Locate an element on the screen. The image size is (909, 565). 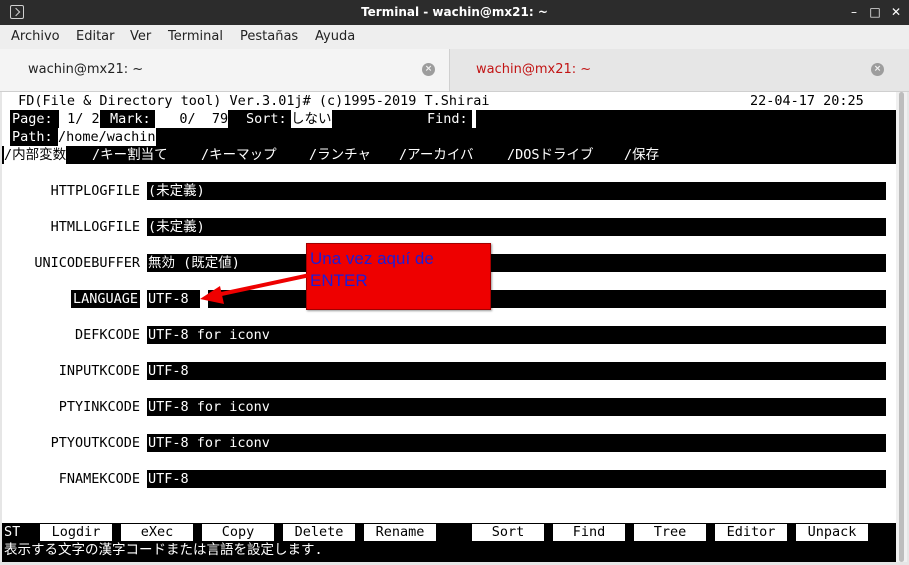
scrollbar-thumb is located at coordinates (901, 327).